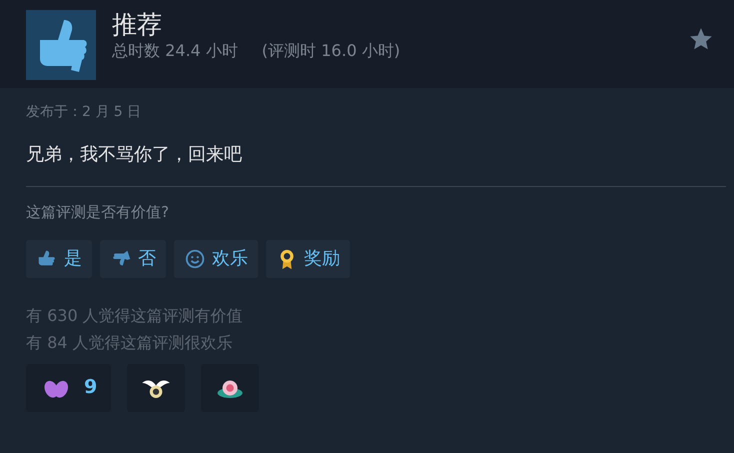 The height and width of the screenshot is (453, 734). What do you see at coordinates (59, 259) in the screenshot?
I see `vote-button: 是` at bounding box center [59, 259].